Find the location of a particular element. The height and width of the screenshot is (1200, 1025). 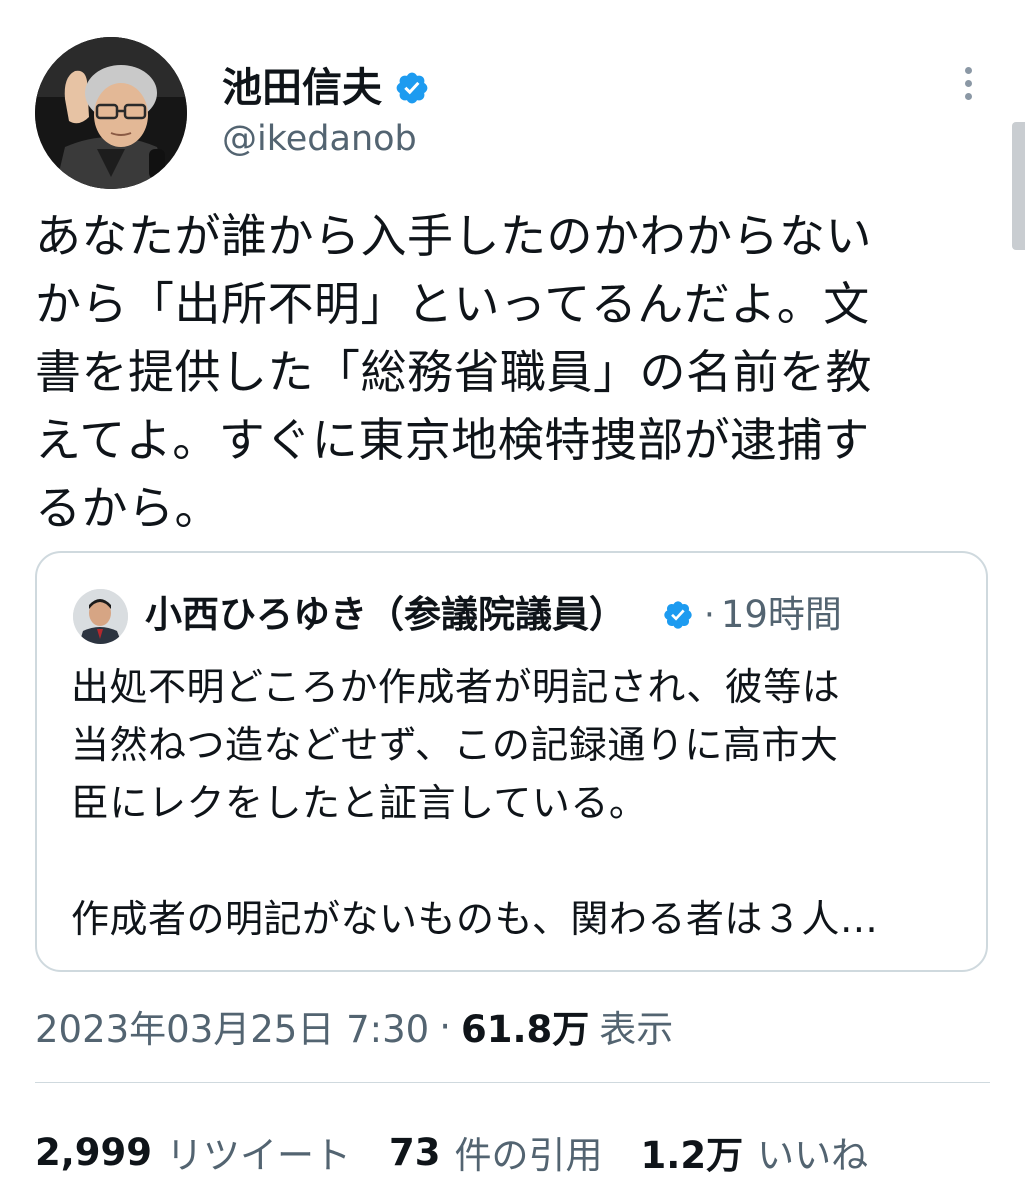

quoted-time: 19時間 is located at coordinates (781, 614).